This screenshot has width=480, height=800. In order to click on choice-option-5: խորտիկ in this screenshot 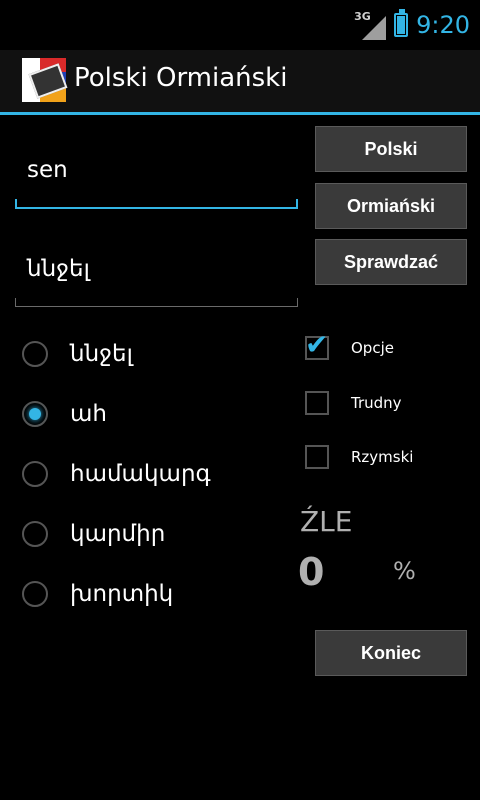, I will do `click(97, 594)`.